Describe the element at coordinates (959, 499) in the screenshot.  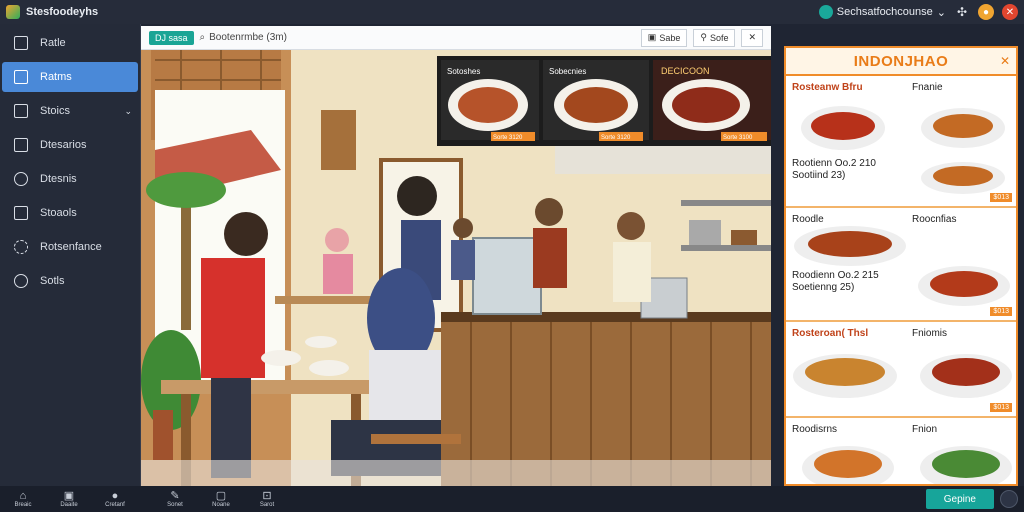
I see `primary-action-button: Gepine` at that location.